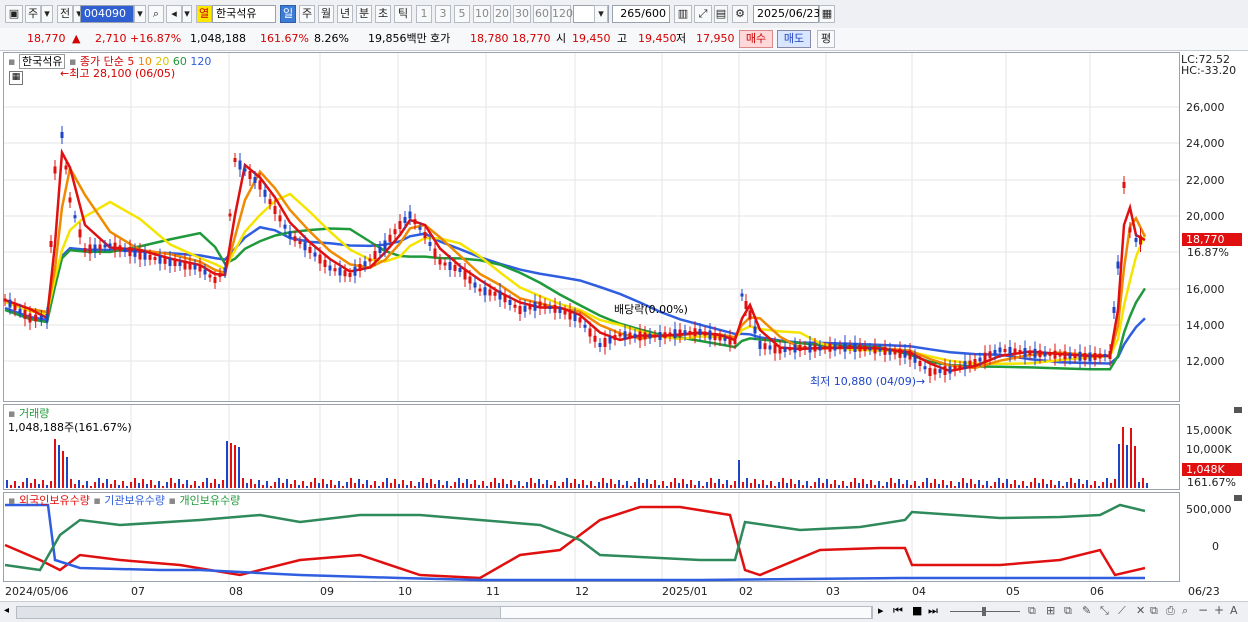 Image resolution: width=1248 pixels, height=622 pixels. Describe the element at coordinates (1203, 610) in the screenshot. I see `zoom-out-icon: −` at that location.